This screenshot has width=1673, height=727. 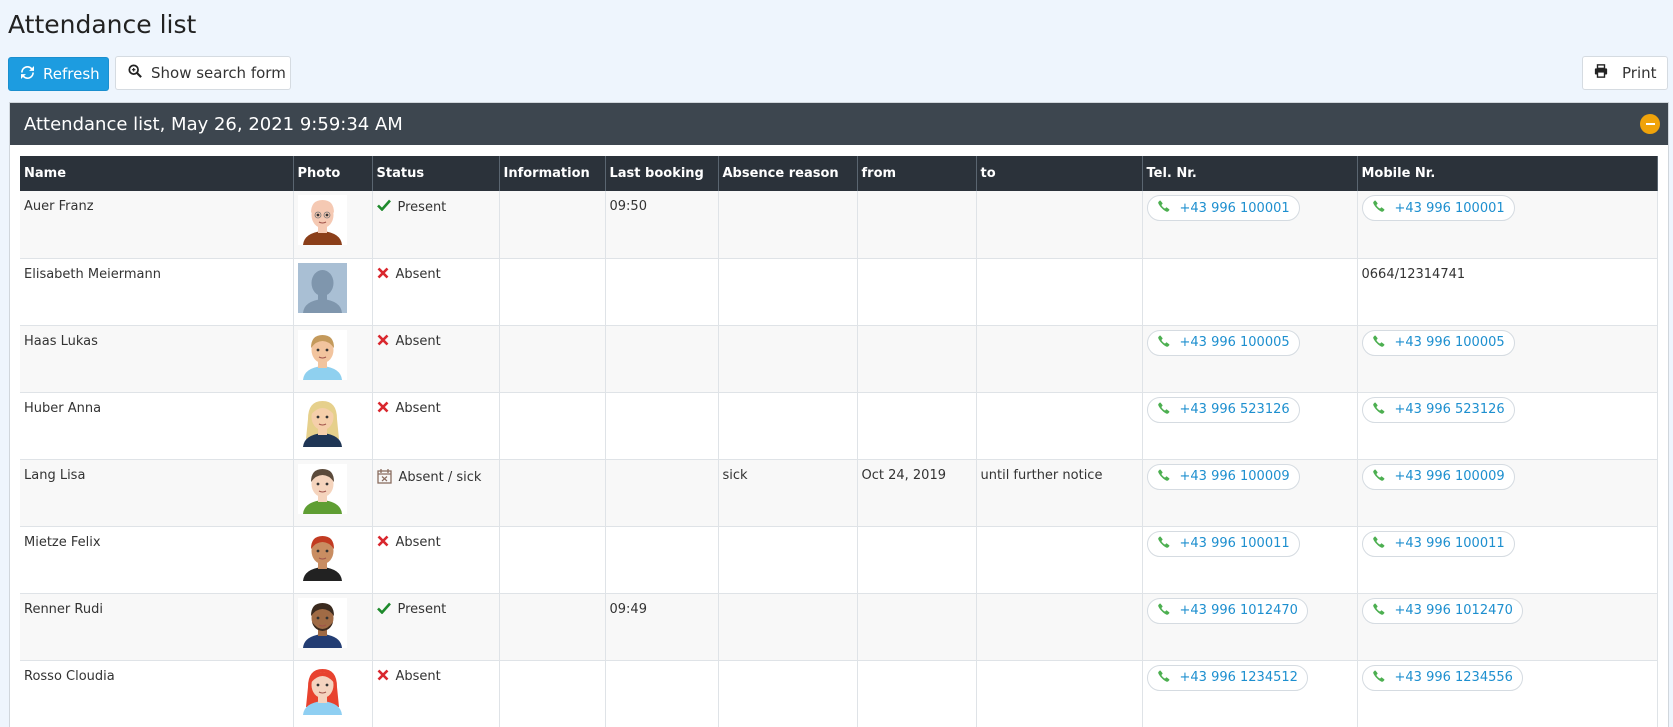 What do you see at coordinates (917, 173) in the screenshot?
I see `col-header-from: from` at bounding box center [917, 173].